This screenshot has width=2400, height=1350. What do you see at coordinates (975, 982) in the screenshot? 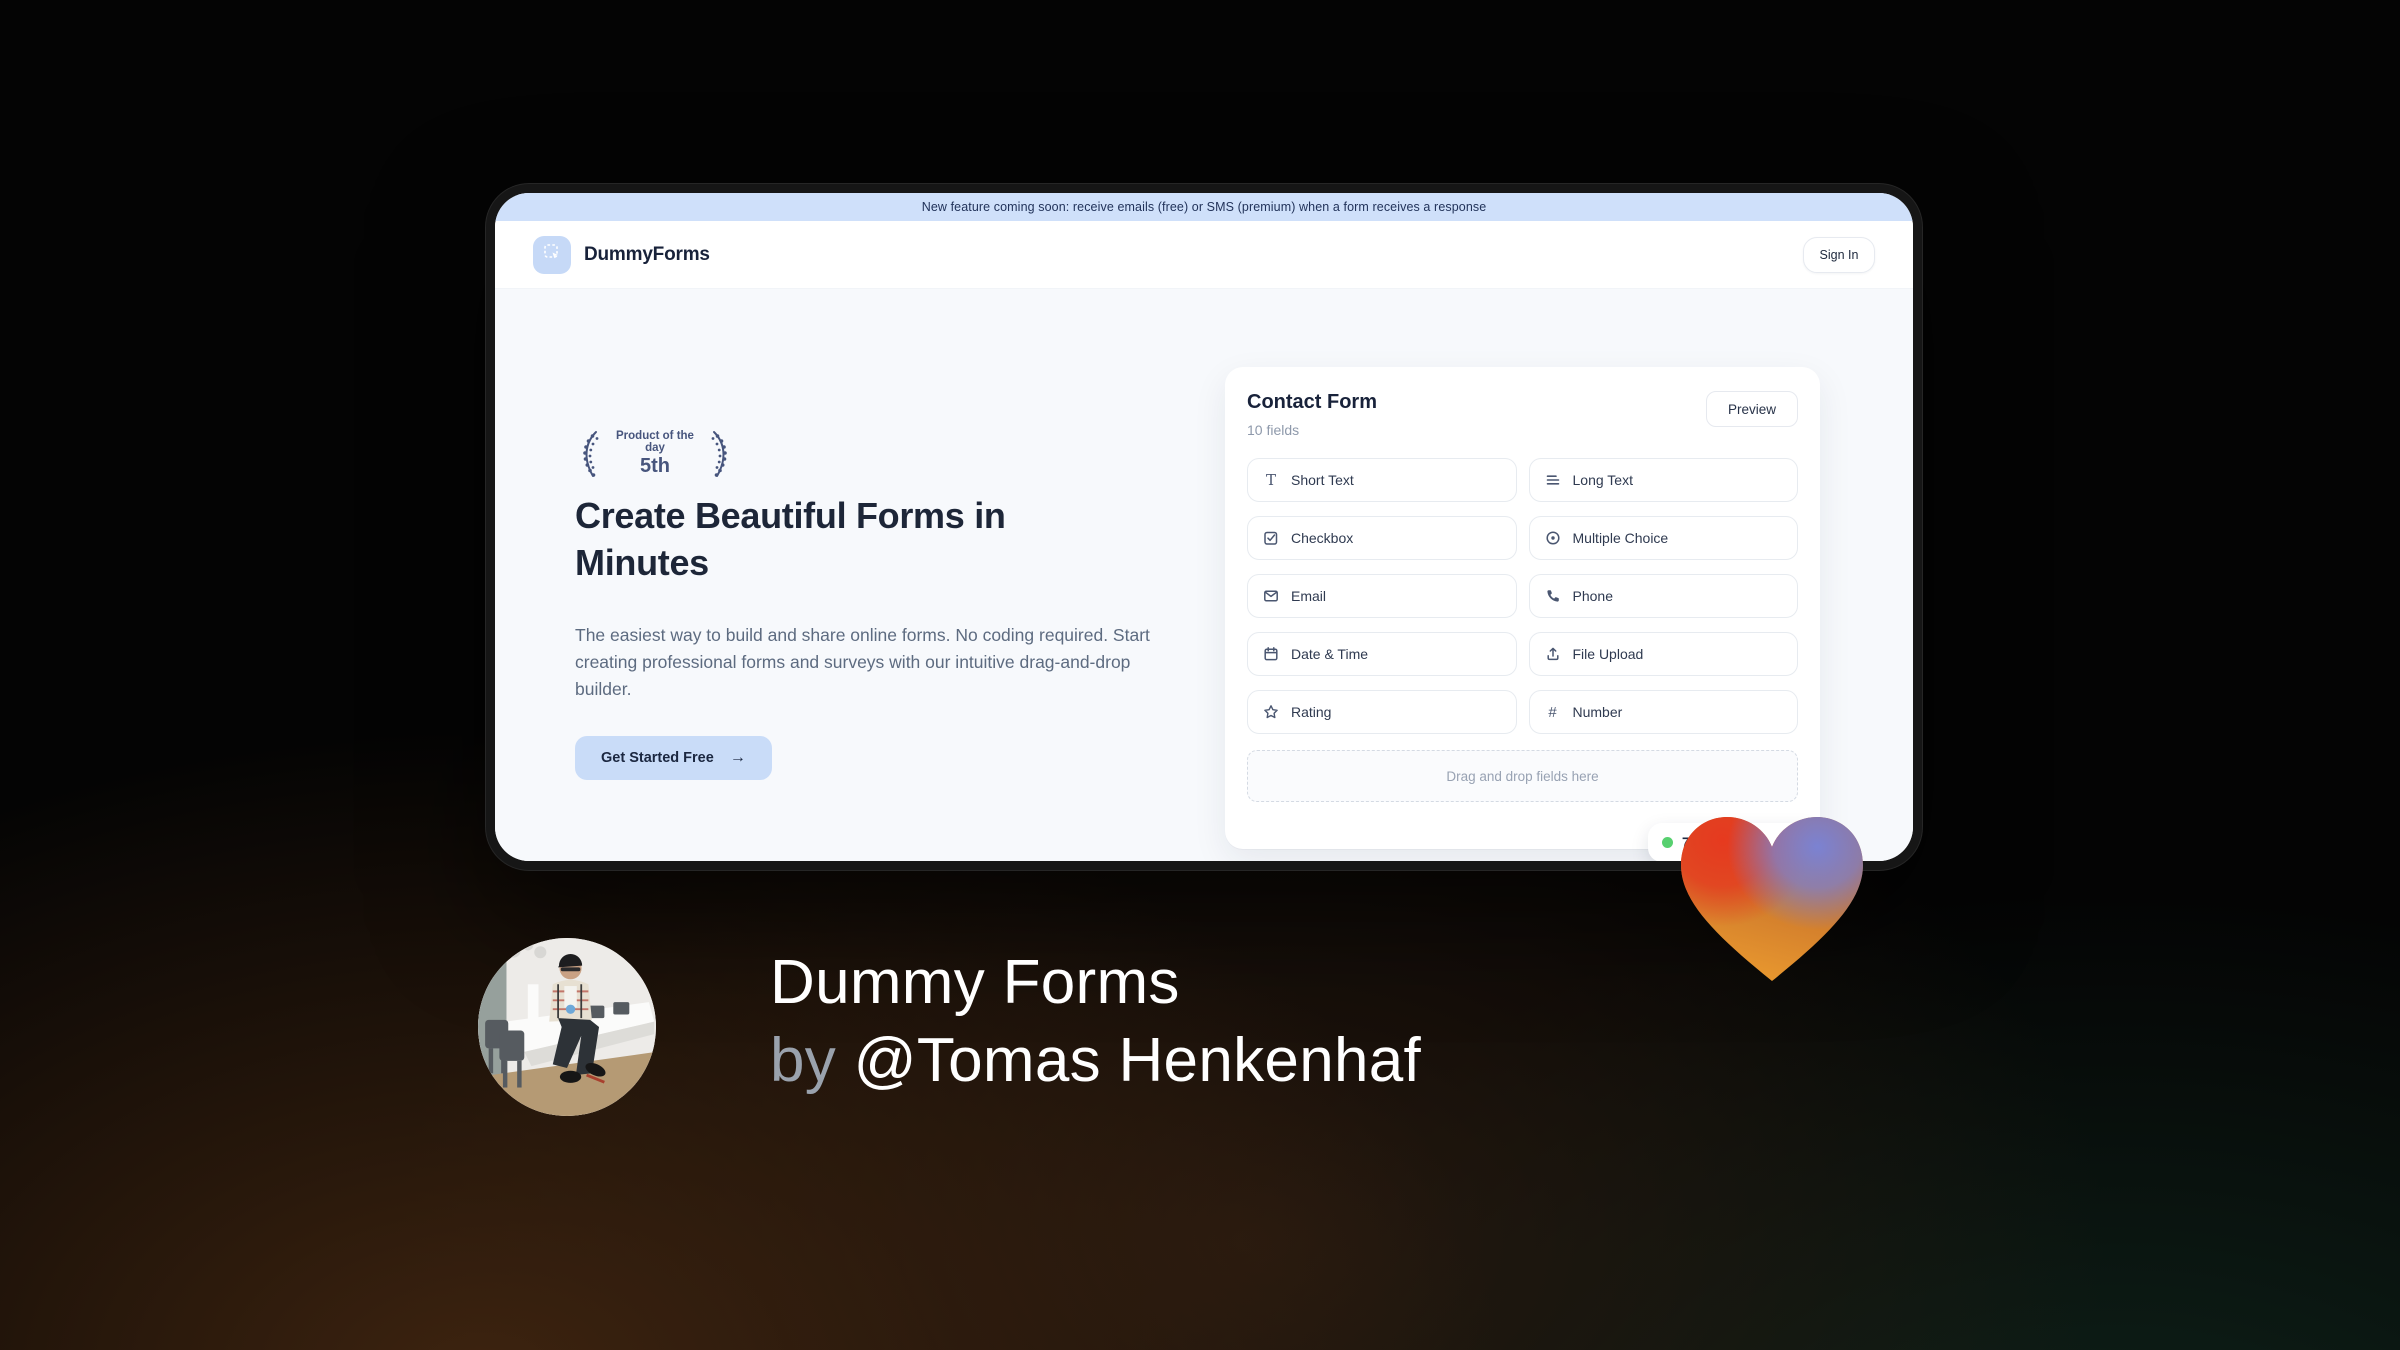
I see `product-name-text: Dummy Forms` at bounding box center [975, 982].